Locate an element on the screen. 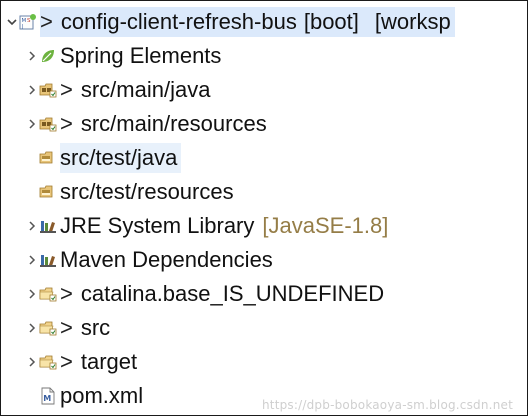 The width and height of the screenshot is (528, 416). tree-item-label: > catalina.base_IS_UNDEFINED is located at coordinates (224, 294).